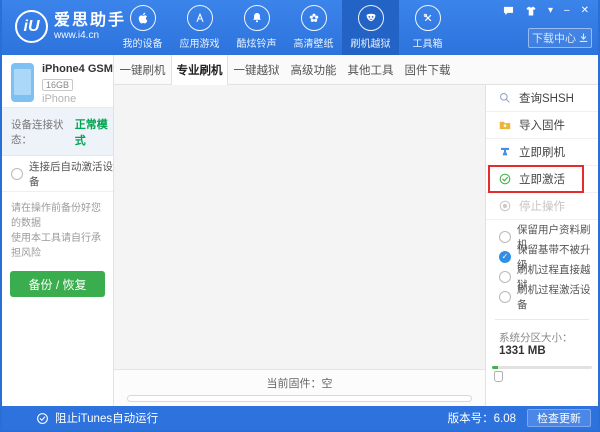 This screenshot has height=432, width=600. Describe the element at coordinates (498, 376) in the screenshot. I see `slider-handle` at that location.